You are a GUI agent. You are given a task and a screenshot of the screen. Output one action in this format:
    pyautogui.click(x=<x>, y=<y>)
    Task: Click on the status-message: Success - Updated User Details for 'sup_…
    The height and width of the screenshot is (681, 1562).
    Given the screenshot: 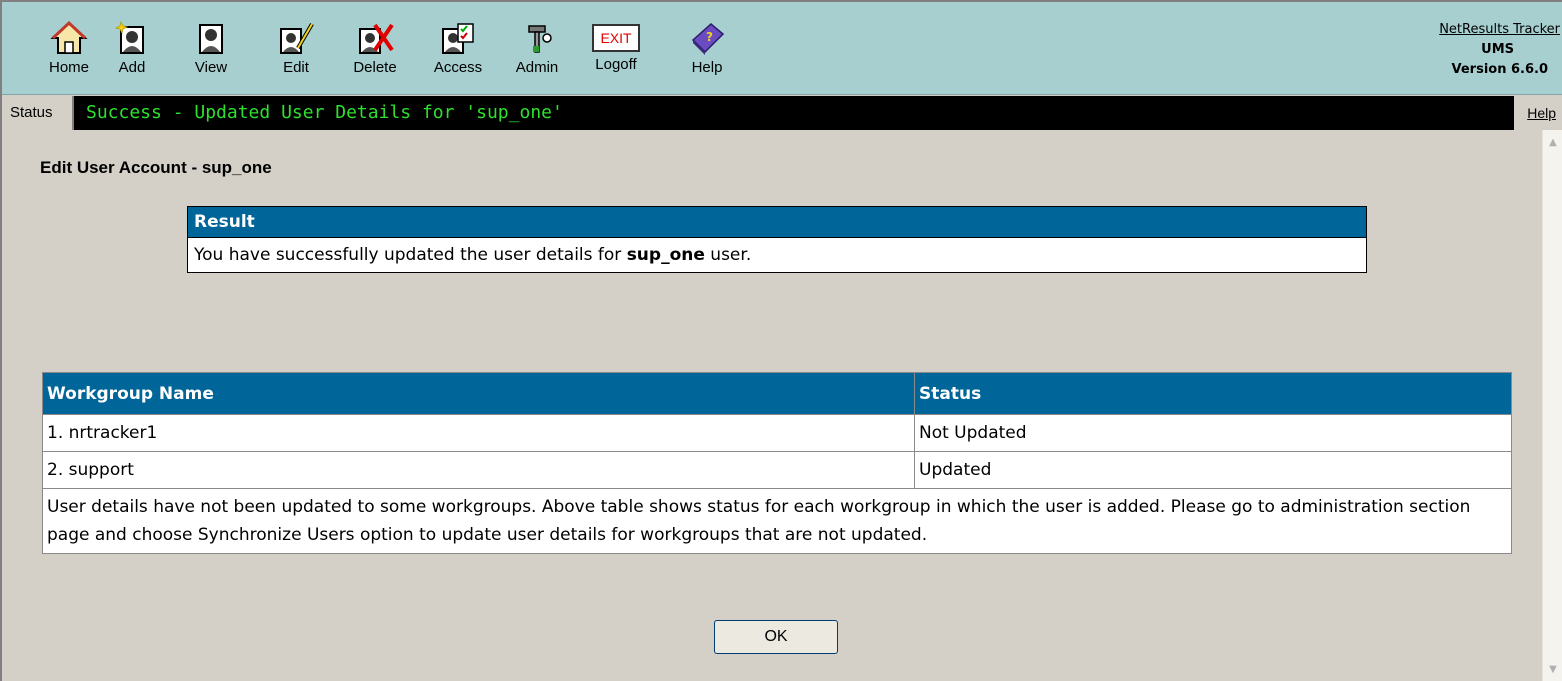 What is the action you would take?
    pyautogui.click(x=324, y=112)
    